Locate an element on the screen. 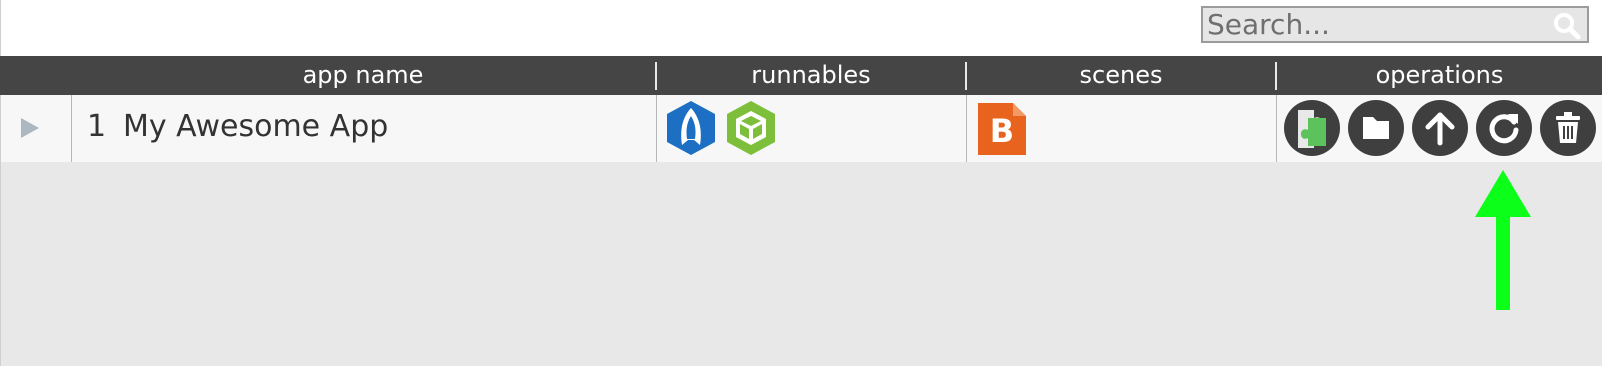 Image resolution: width=1602 pixels, height=366 pixels. upload-icon is located at coordinates (1440, 128).